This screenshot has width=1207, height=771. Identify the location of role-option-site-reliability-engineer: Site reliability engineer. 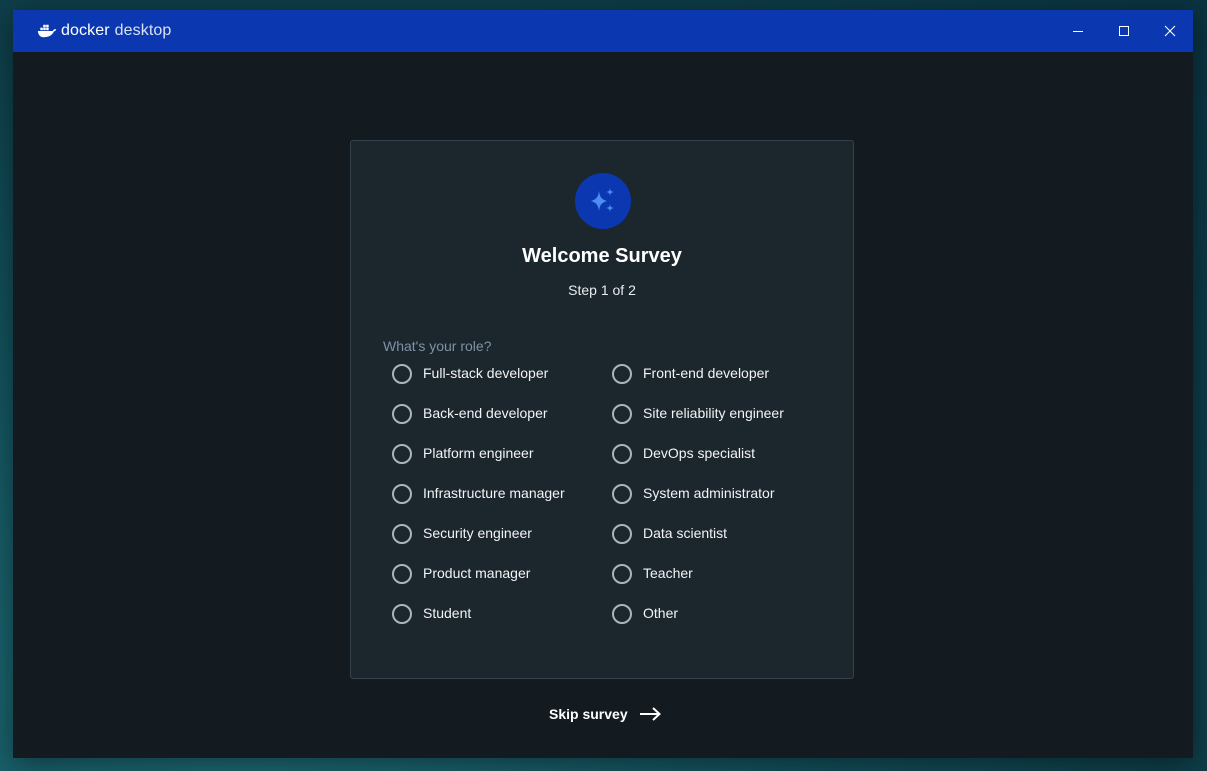
(722, 423).